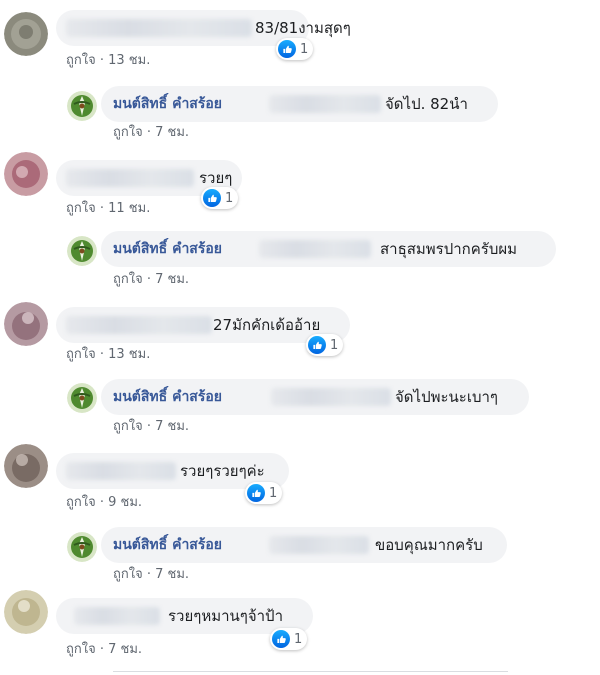  What do you see at coordinates (426, 104) in the screenshot?
I see `reply-text: จัดไป. 82นำ` at bounding box center [426, 104].